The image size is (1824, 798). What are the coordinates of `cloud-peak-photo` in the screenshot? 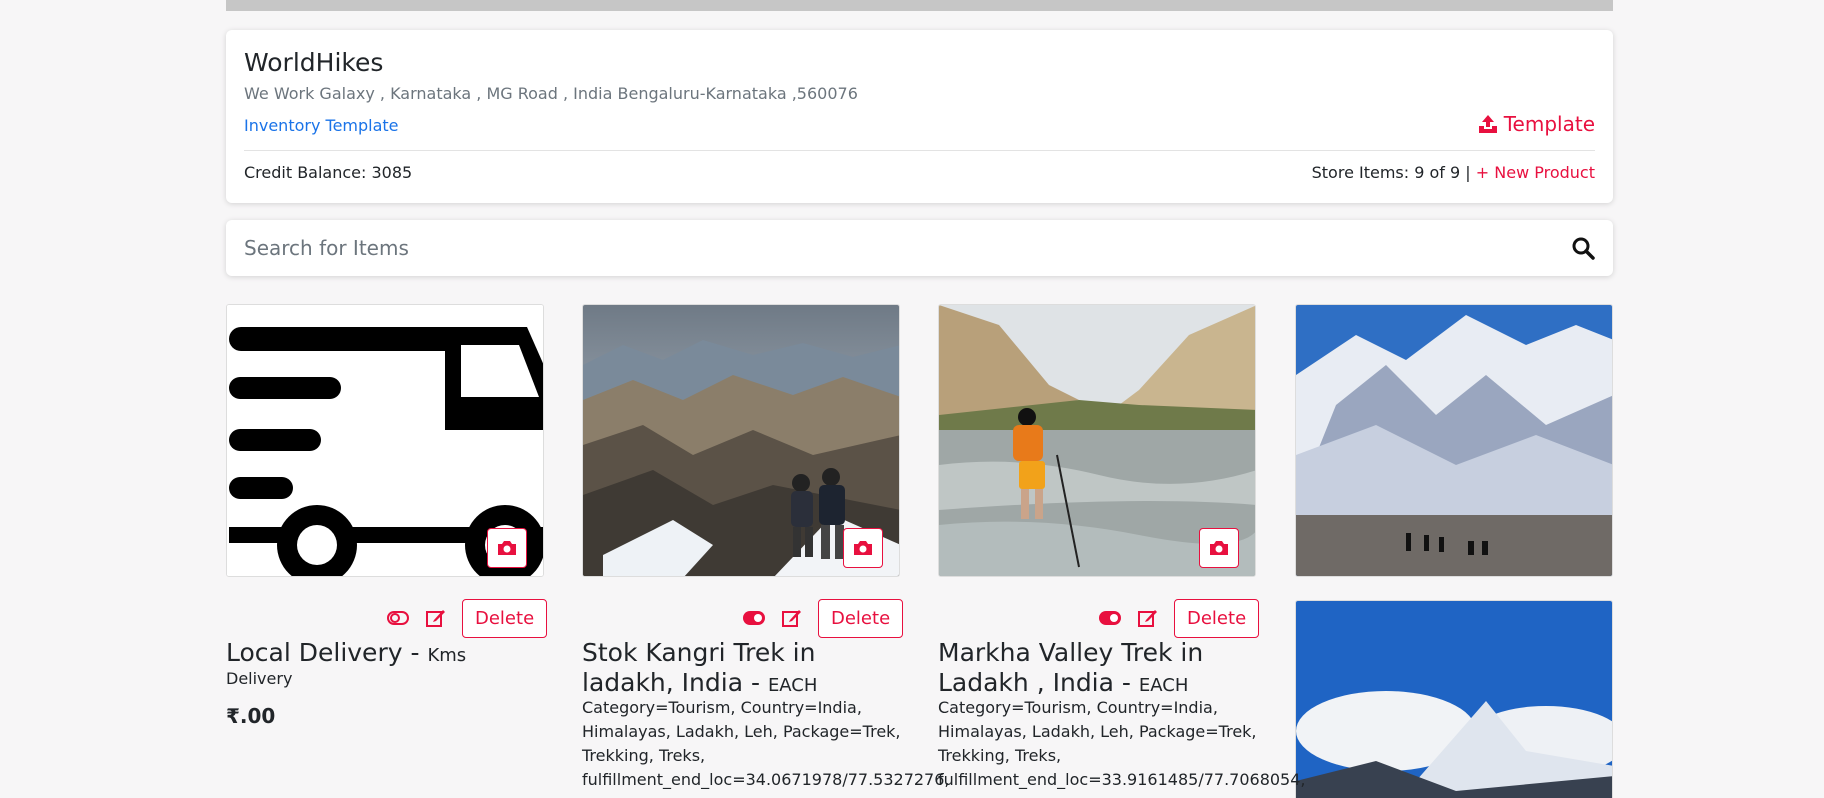 It's located at (1454, 699).